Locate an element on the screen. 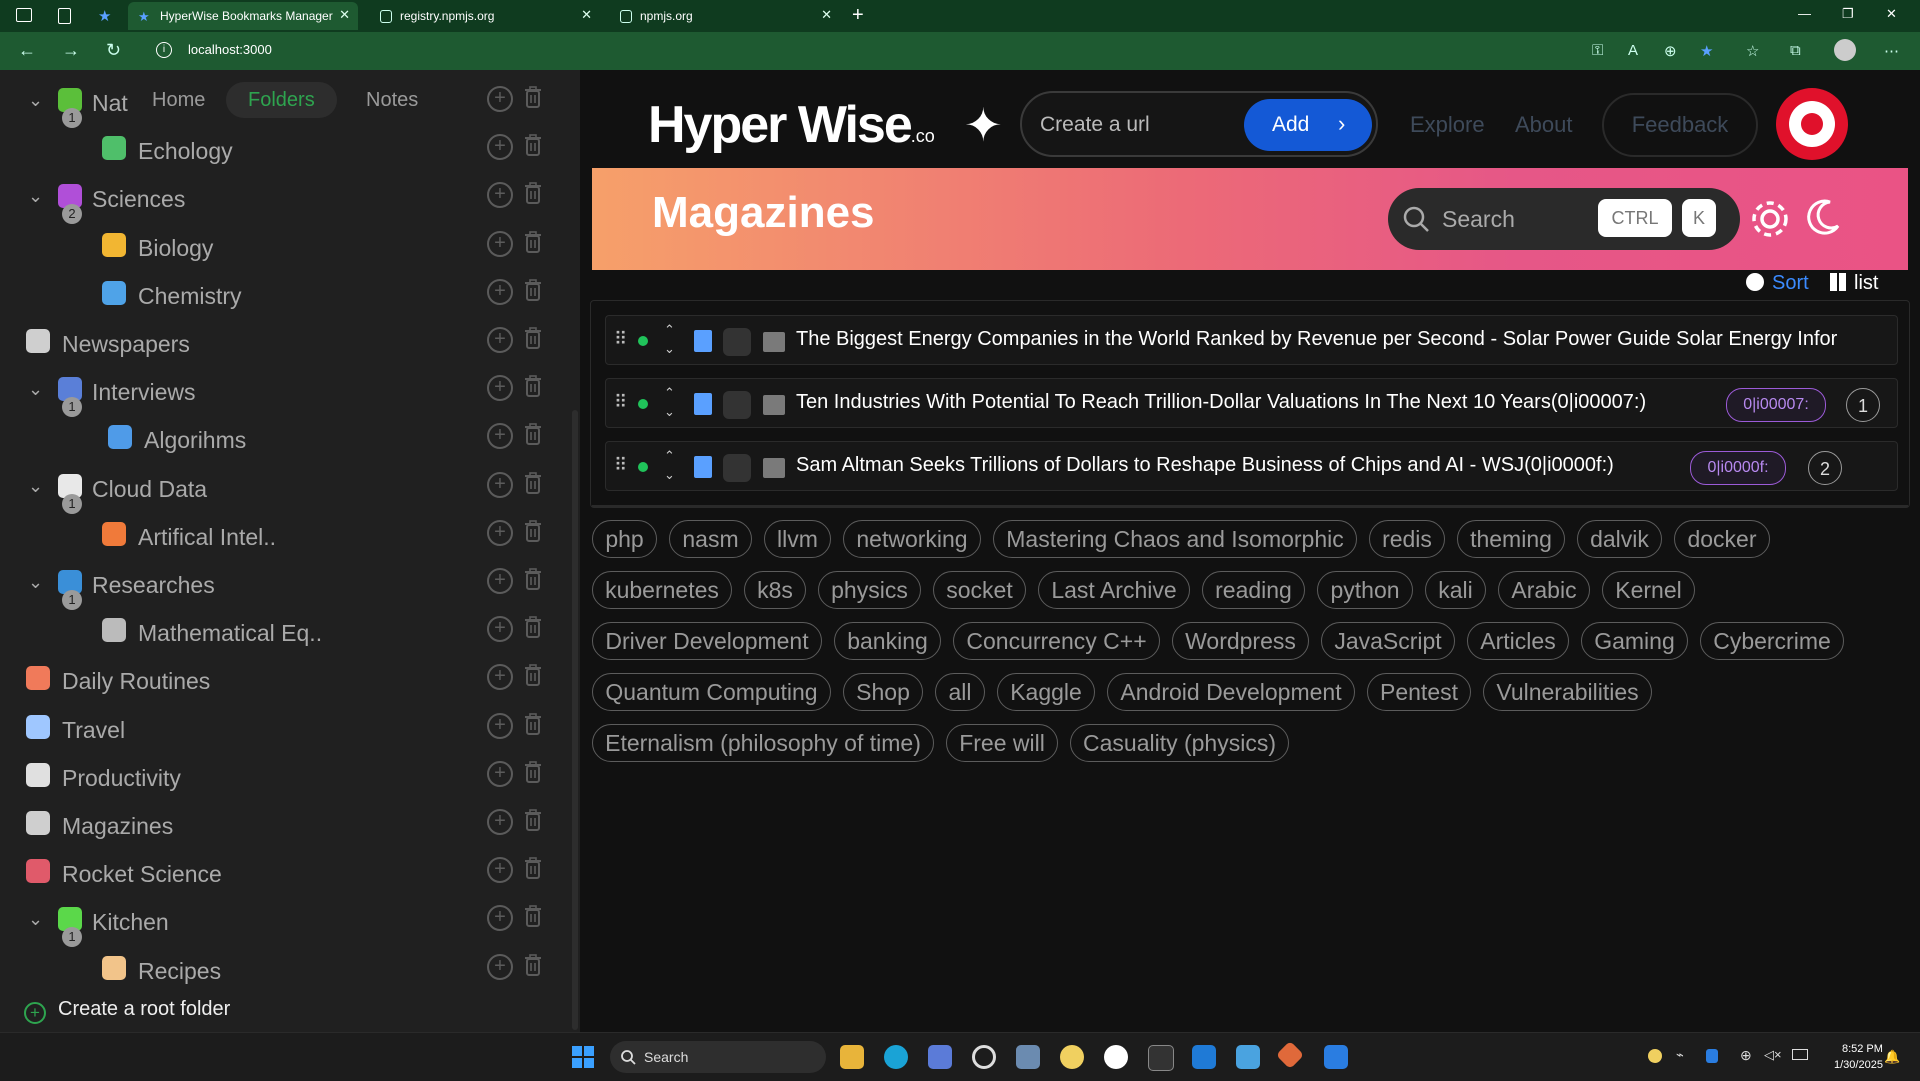 The width and height of the screenshot is (1920, 1081). workspaces-icon is located at coordinates (24, 15).